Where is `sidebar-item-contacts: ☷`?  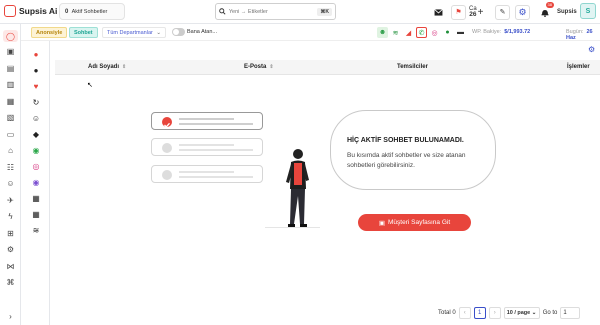 sidebar-item-contacts: ☷ is located at coordinates (10, 167).